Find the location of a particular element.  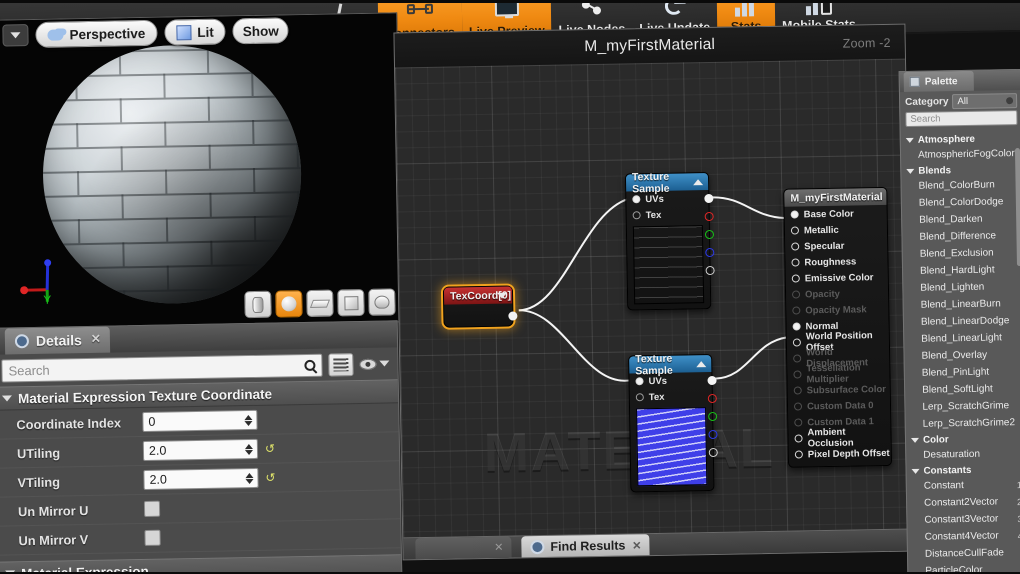

palette-item: Blend_ColorDodge is located at coordinates (963, 202).